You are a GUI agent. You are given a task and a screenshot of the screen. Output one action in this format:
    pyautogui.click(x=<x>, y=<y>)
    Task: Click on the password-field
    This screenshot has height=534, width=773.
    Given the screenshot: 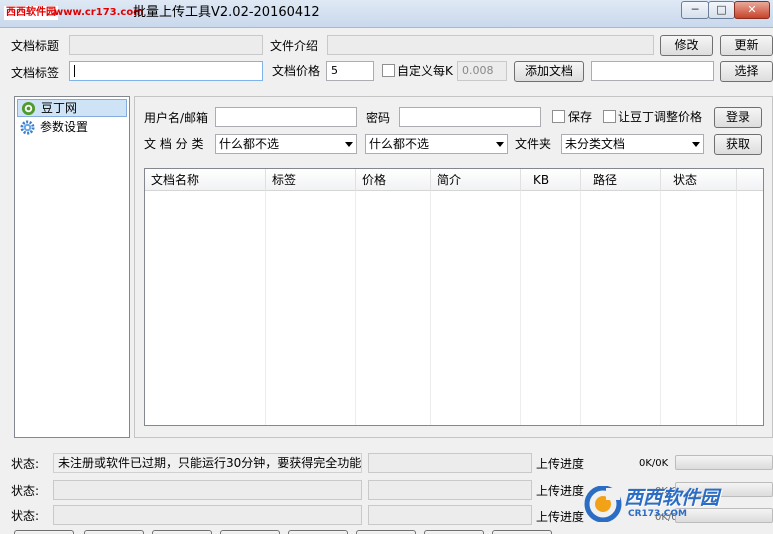 What is the action you would take?
    pyautogui.click(x=470, y=117)
    